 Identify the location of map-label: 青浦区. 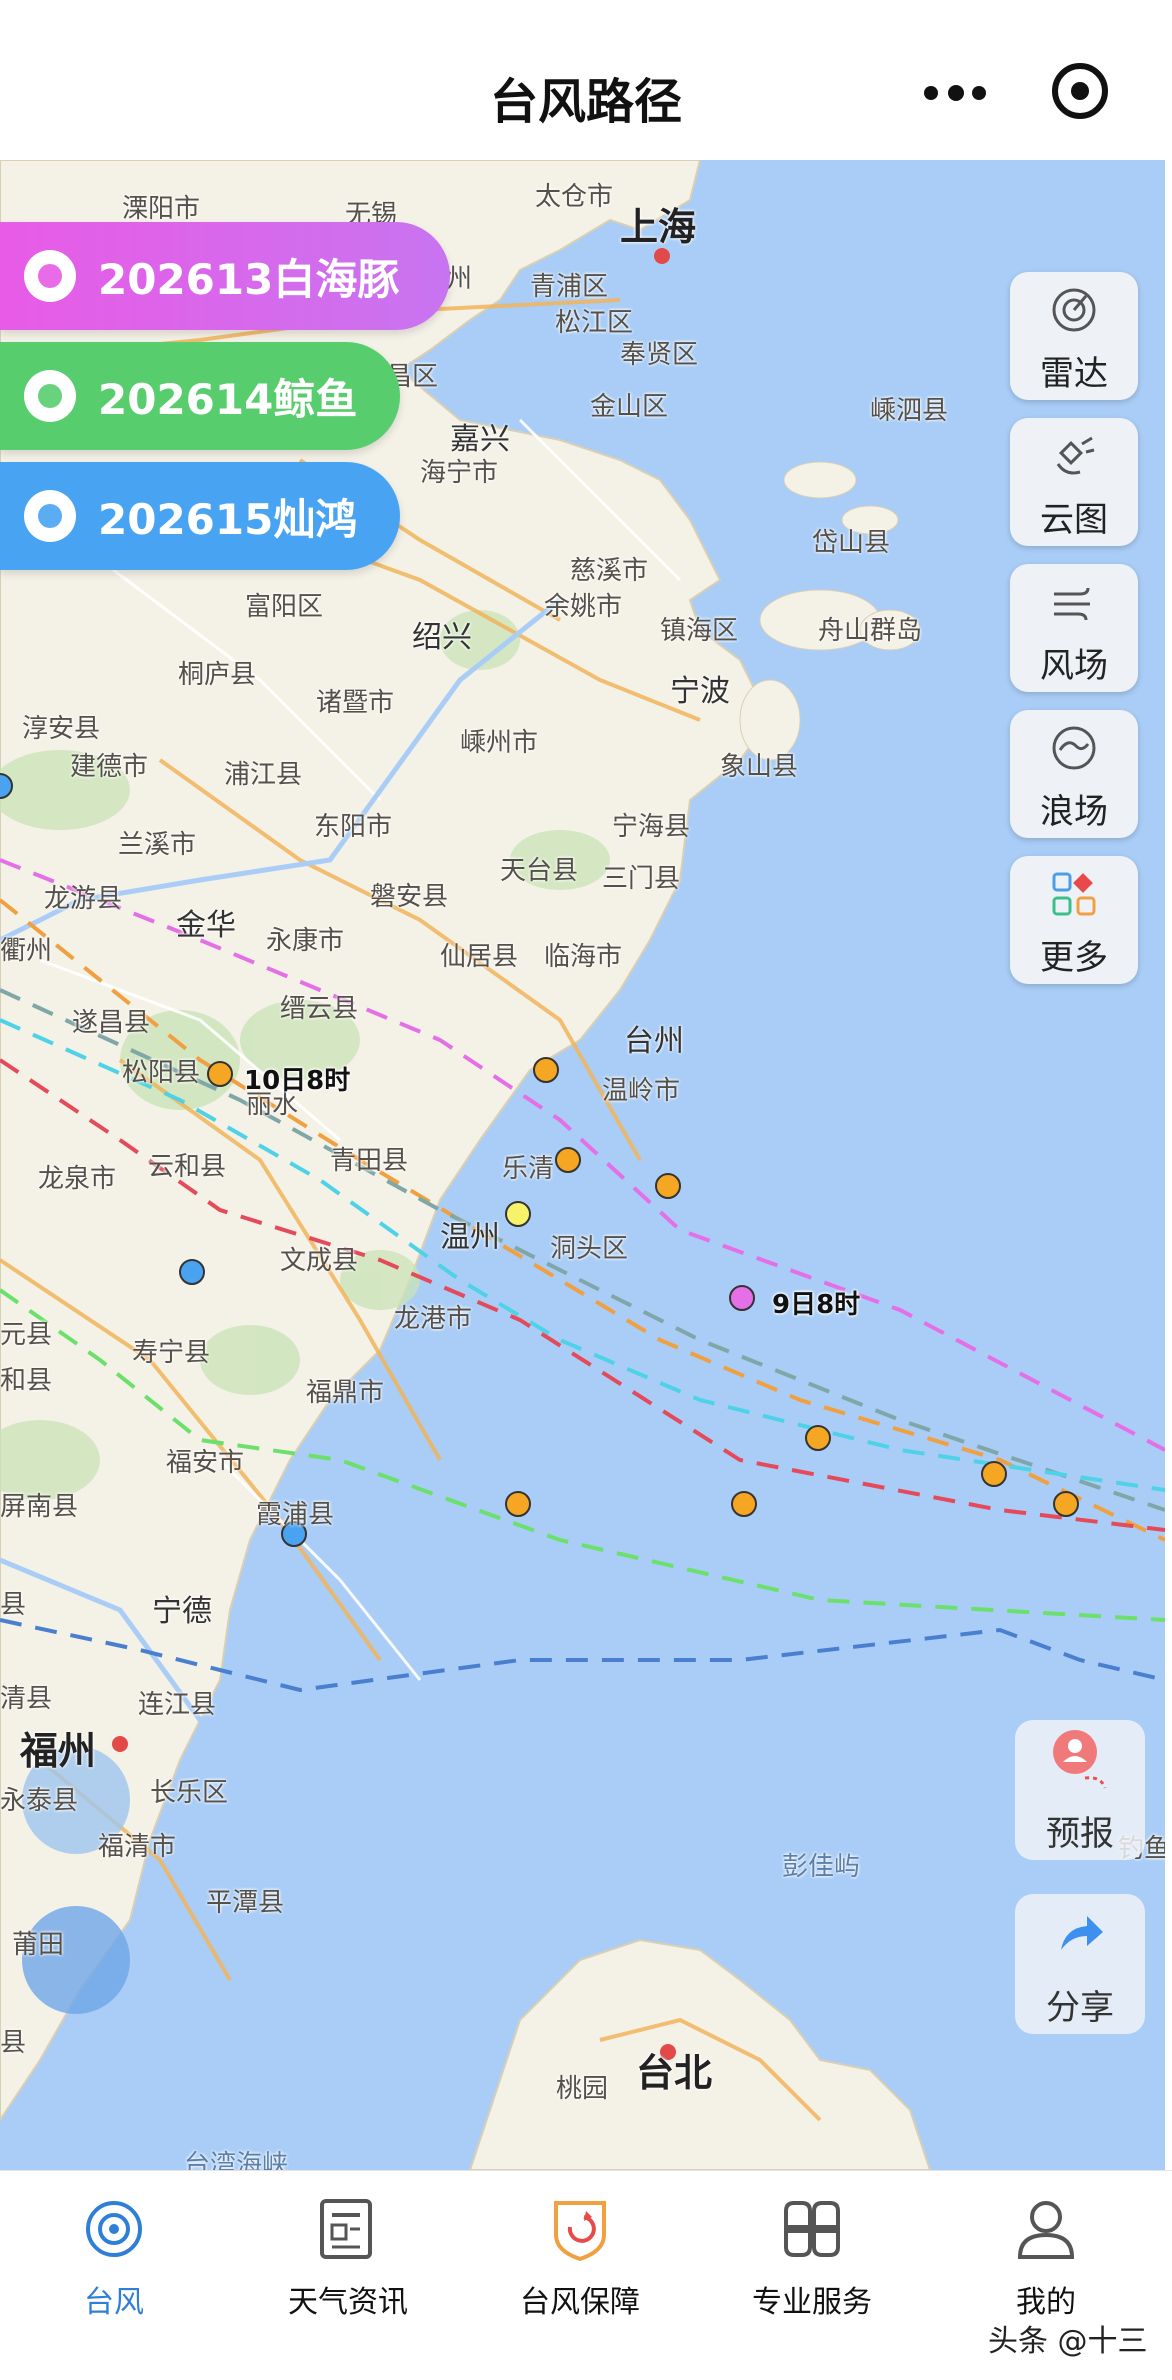
(569, 287).